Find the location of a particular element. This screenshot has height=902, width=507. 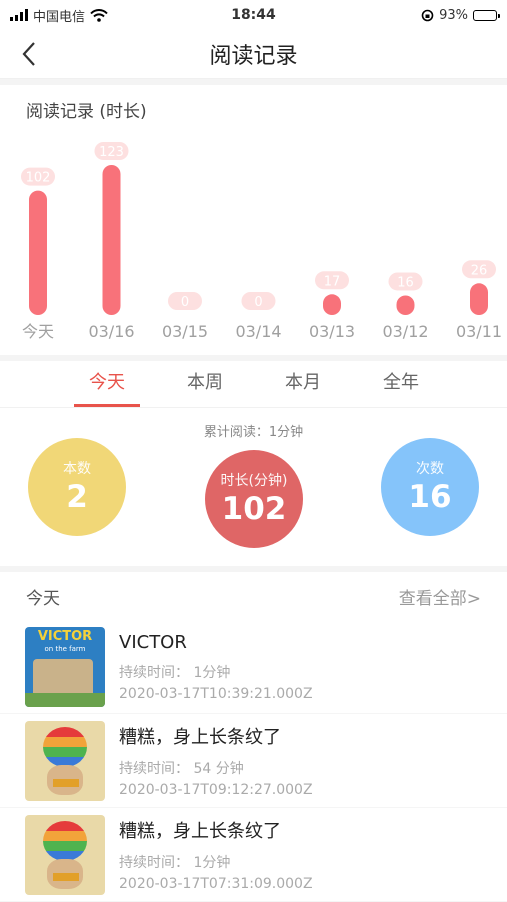

duration-value: 102 is located at coordinates (254, 509).